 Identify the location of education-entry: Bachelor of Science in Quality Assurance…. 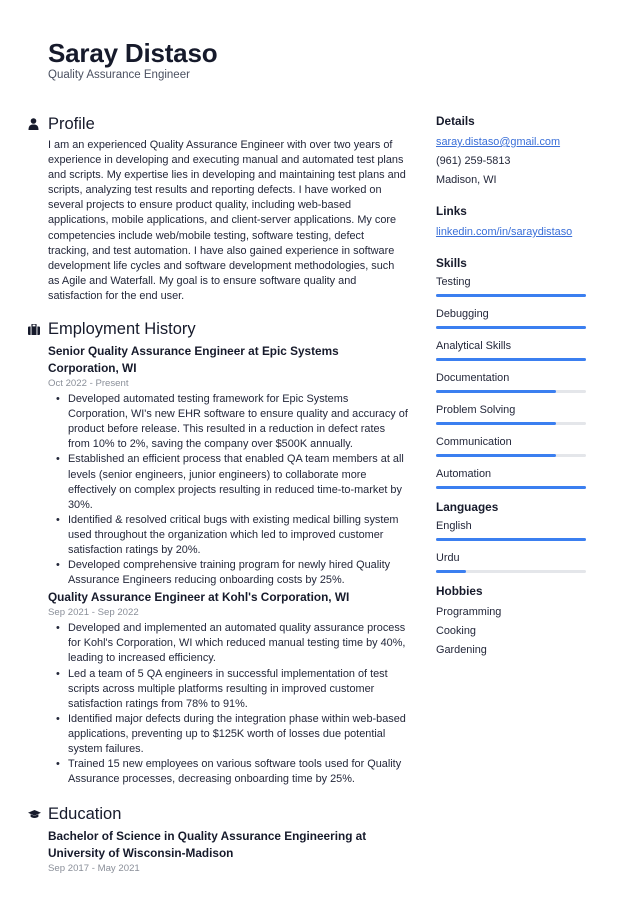
(228, 852).